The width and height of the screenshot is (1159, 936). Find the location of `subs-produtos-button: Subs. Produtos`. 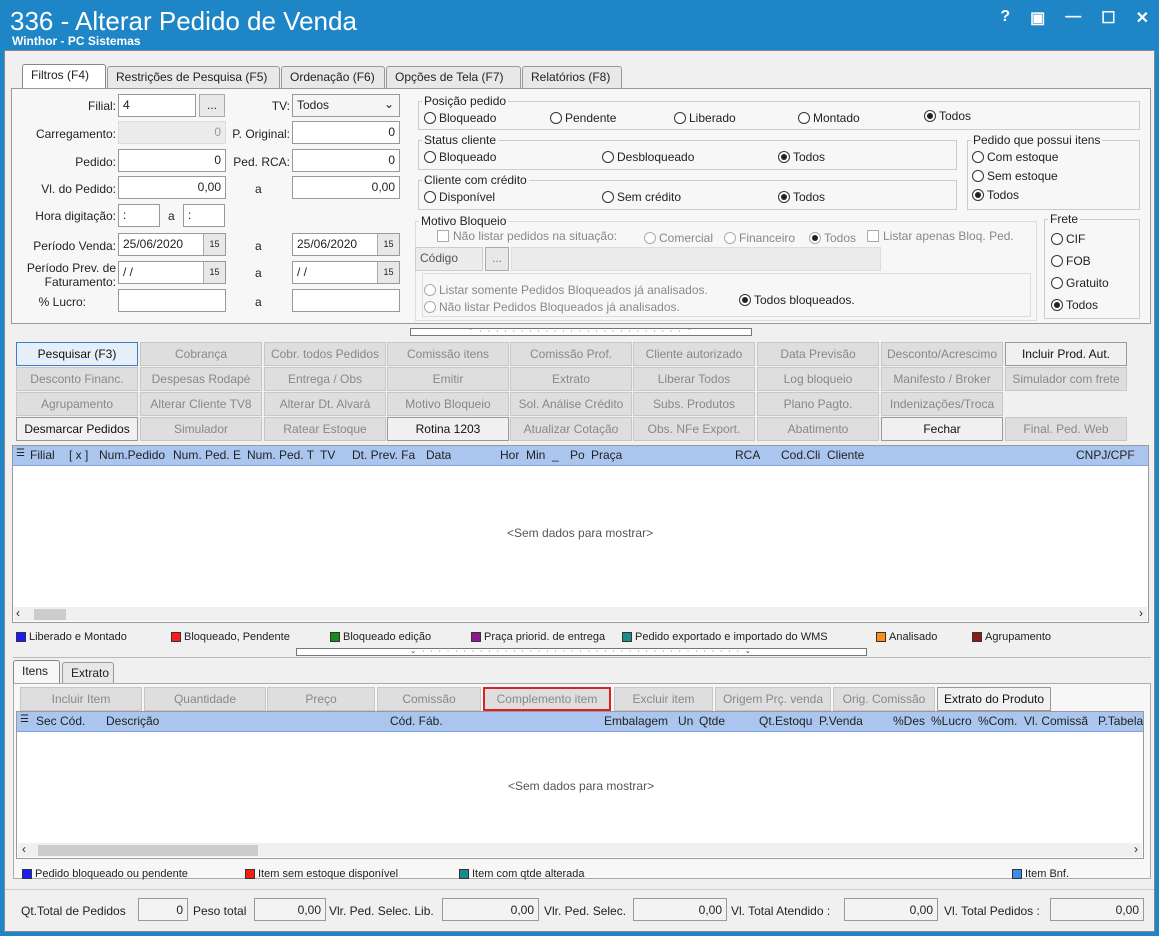

subs-produtos-button: Subs. Produtos is located at coordinates (694, 404).